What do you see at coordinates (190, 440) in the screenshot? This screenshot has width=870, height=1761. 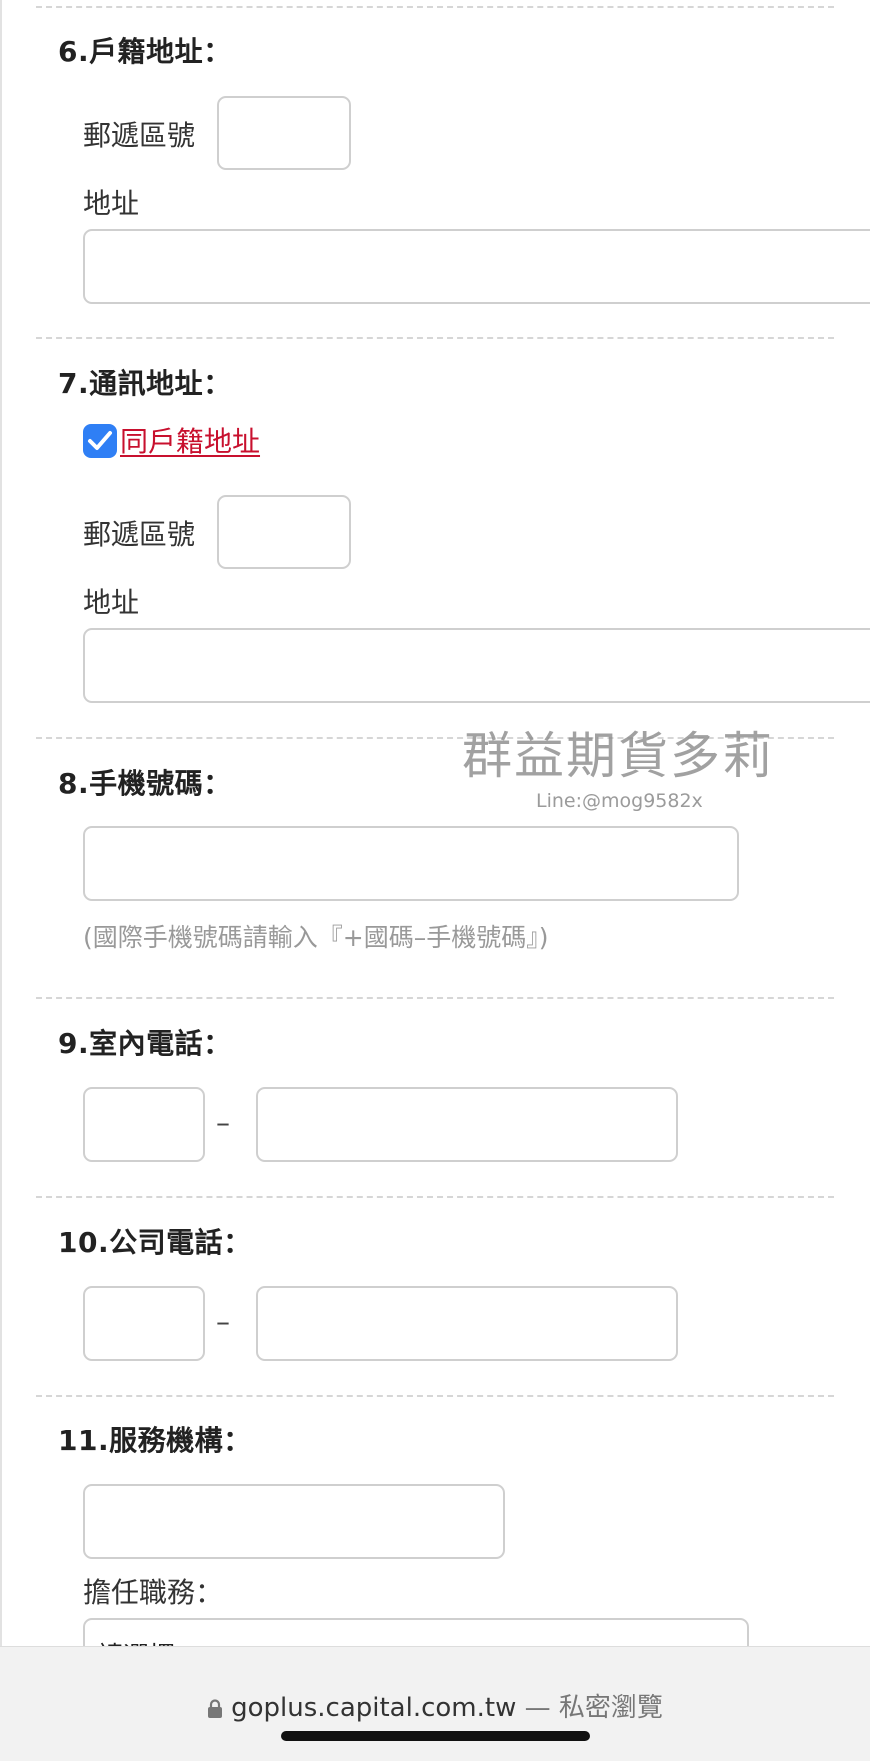 I see `same-as-household-link: 同戶籍地址` at bounding box center [190, 440].